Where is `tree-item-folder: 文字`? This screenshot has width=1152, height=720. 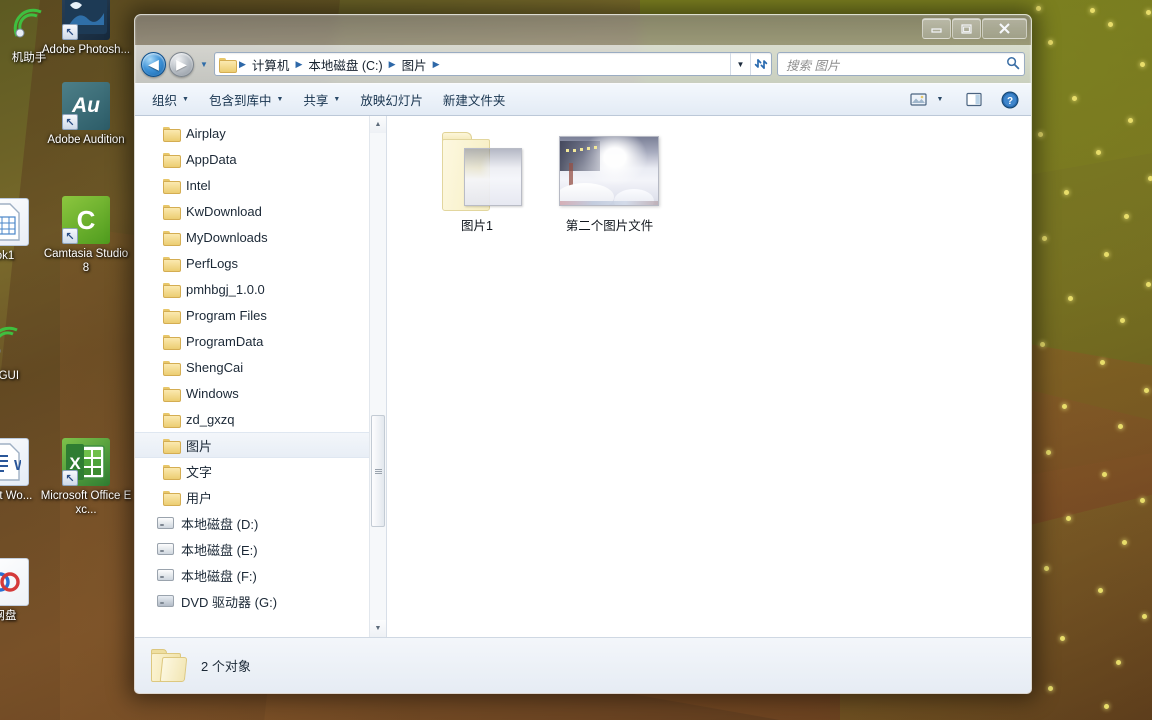 tree-item-folder: 文字 is located at coordinates (260, 471).